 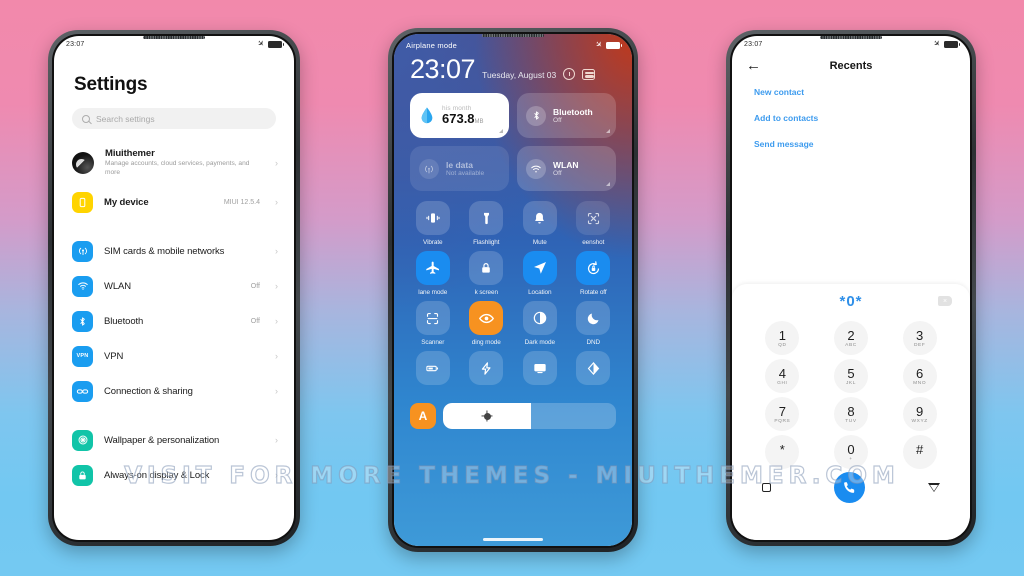 I want to click on battery-icon, so click(x=952, y=44).